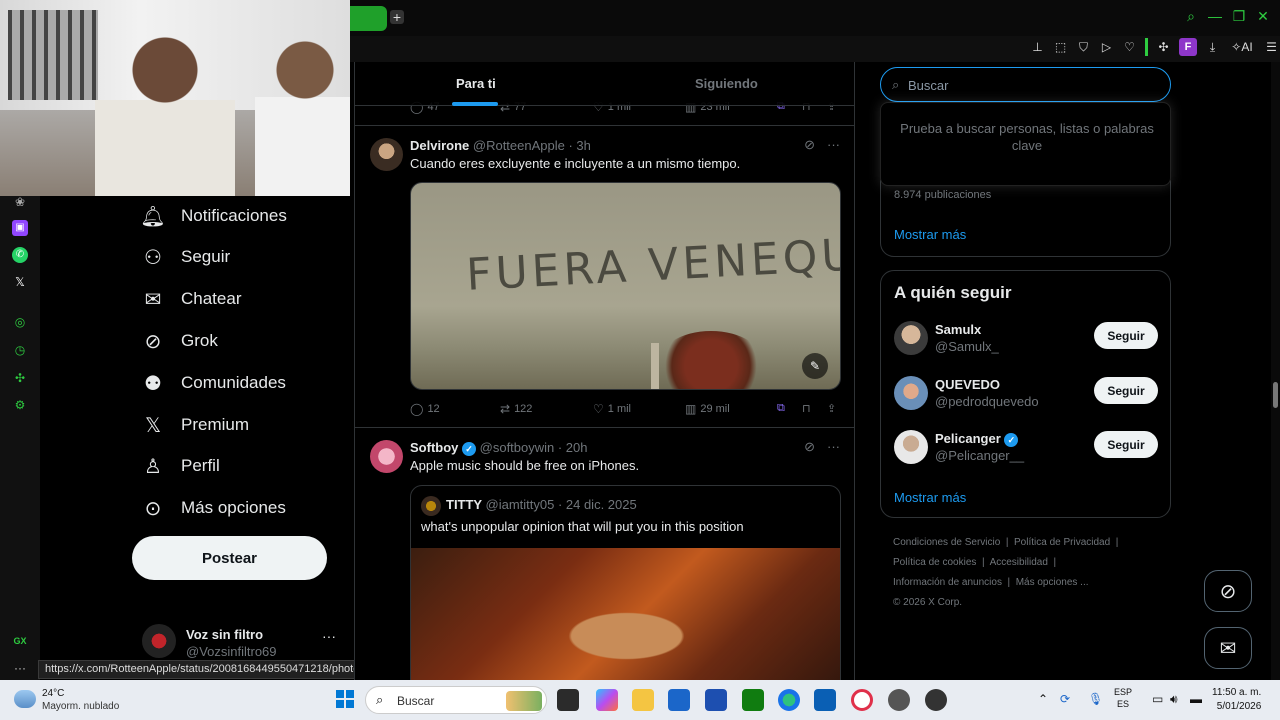 Image resolution: width=1280 pixels, height=720 pixels. I want to click on tweet-image: FUERA VENEQUES ✎, so click(625, 286).